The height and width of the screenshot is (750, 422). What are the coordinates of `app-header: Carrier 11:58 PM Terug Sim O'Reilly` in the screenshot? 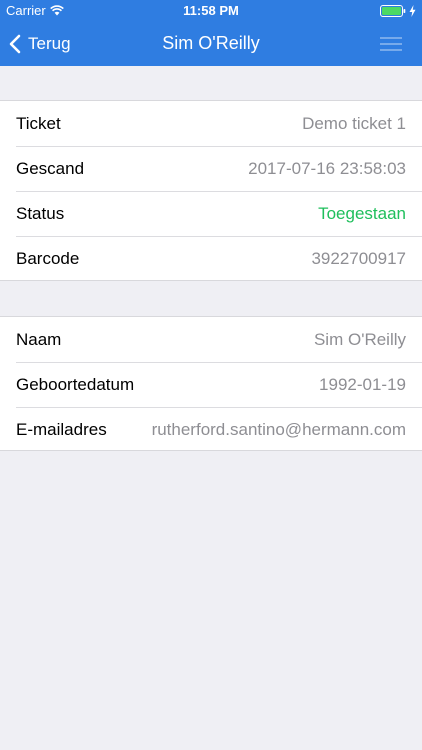 It's located at (211, 33).